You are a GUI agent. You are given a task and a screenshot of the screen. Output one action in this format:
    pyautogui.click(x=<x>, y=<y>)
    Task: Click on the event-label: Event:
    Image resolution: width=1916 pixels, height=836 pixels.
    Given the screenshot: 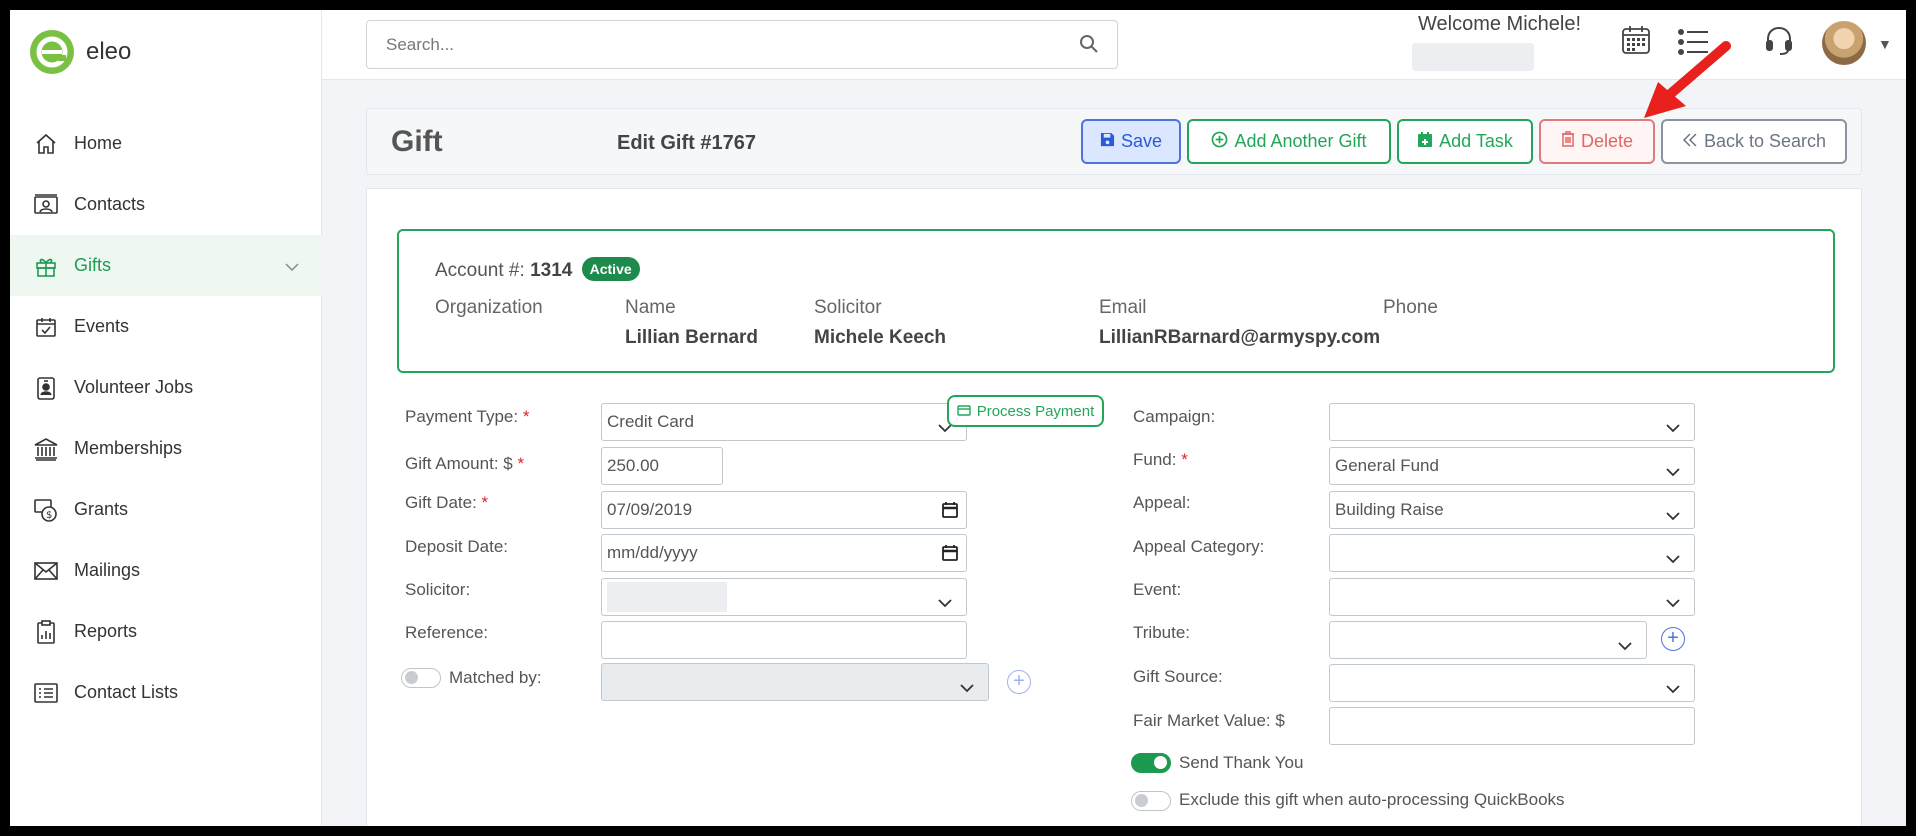 What is the action you would take?
    pyautogui.click(x=1157, y=589)
    